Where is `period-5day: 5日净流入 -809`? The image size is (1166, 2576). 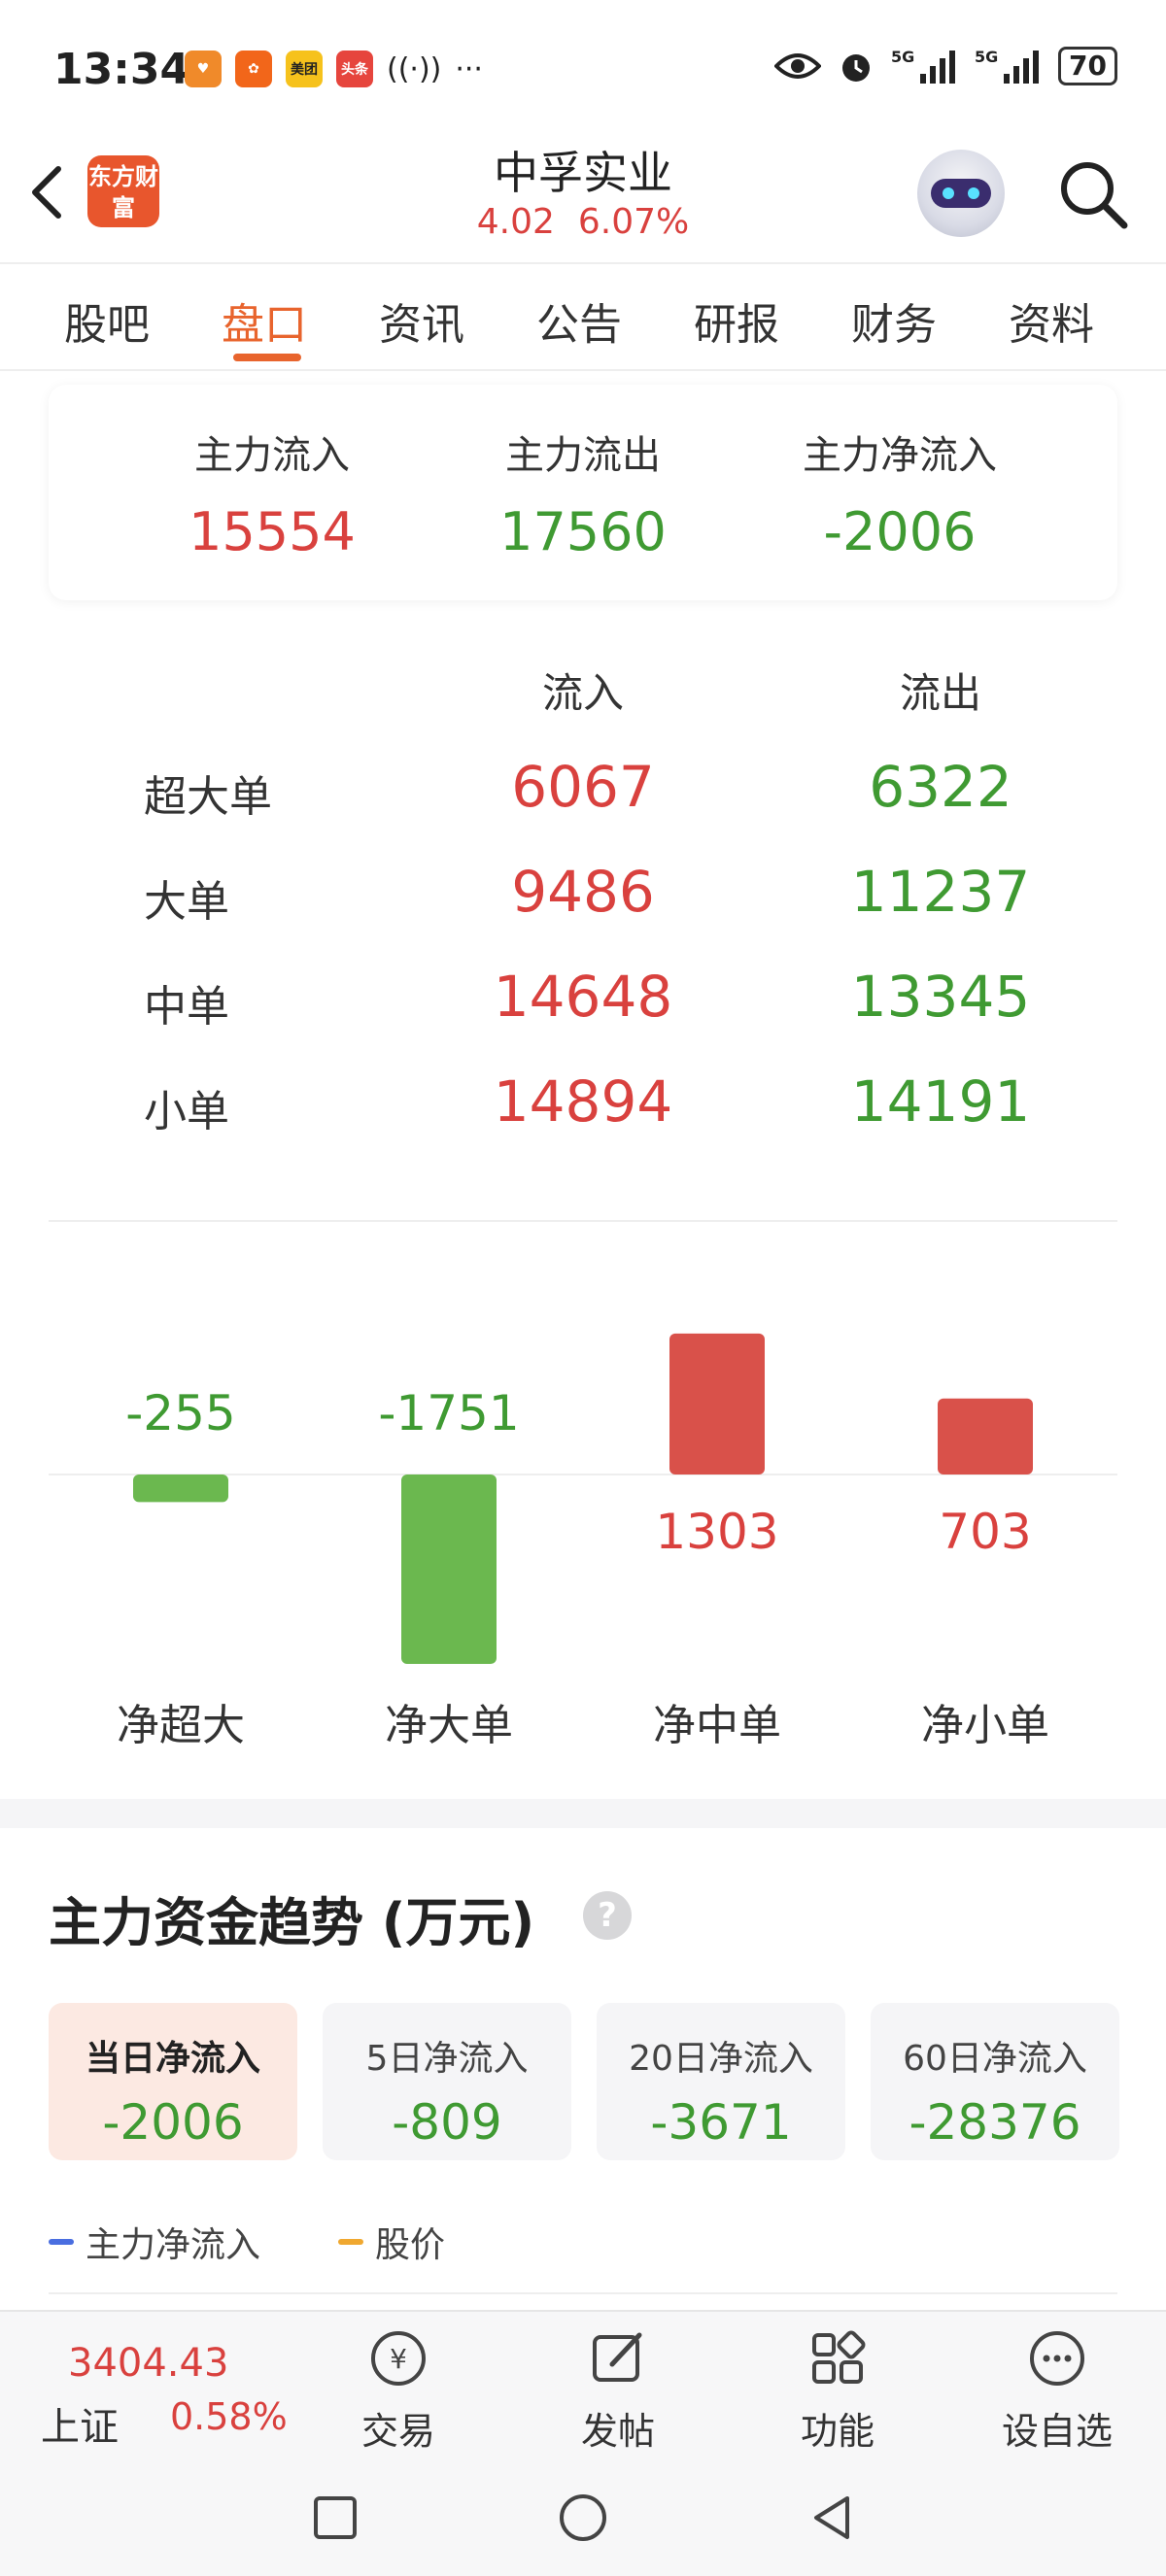 period-5day: 5日净流入 -809 is located at coordinates (447, 2081).